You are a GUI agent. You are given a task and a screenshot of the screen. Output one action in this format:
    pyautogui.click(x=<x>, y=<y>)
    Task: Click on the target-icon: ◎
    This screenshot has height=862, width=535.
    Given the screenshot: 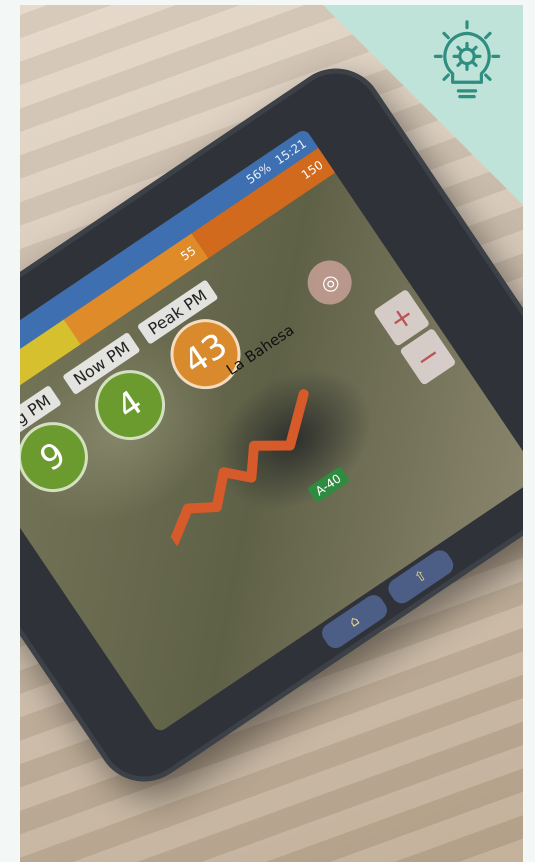 What is the action you would take?
    pyautogui.click(x=329, y=282)
    